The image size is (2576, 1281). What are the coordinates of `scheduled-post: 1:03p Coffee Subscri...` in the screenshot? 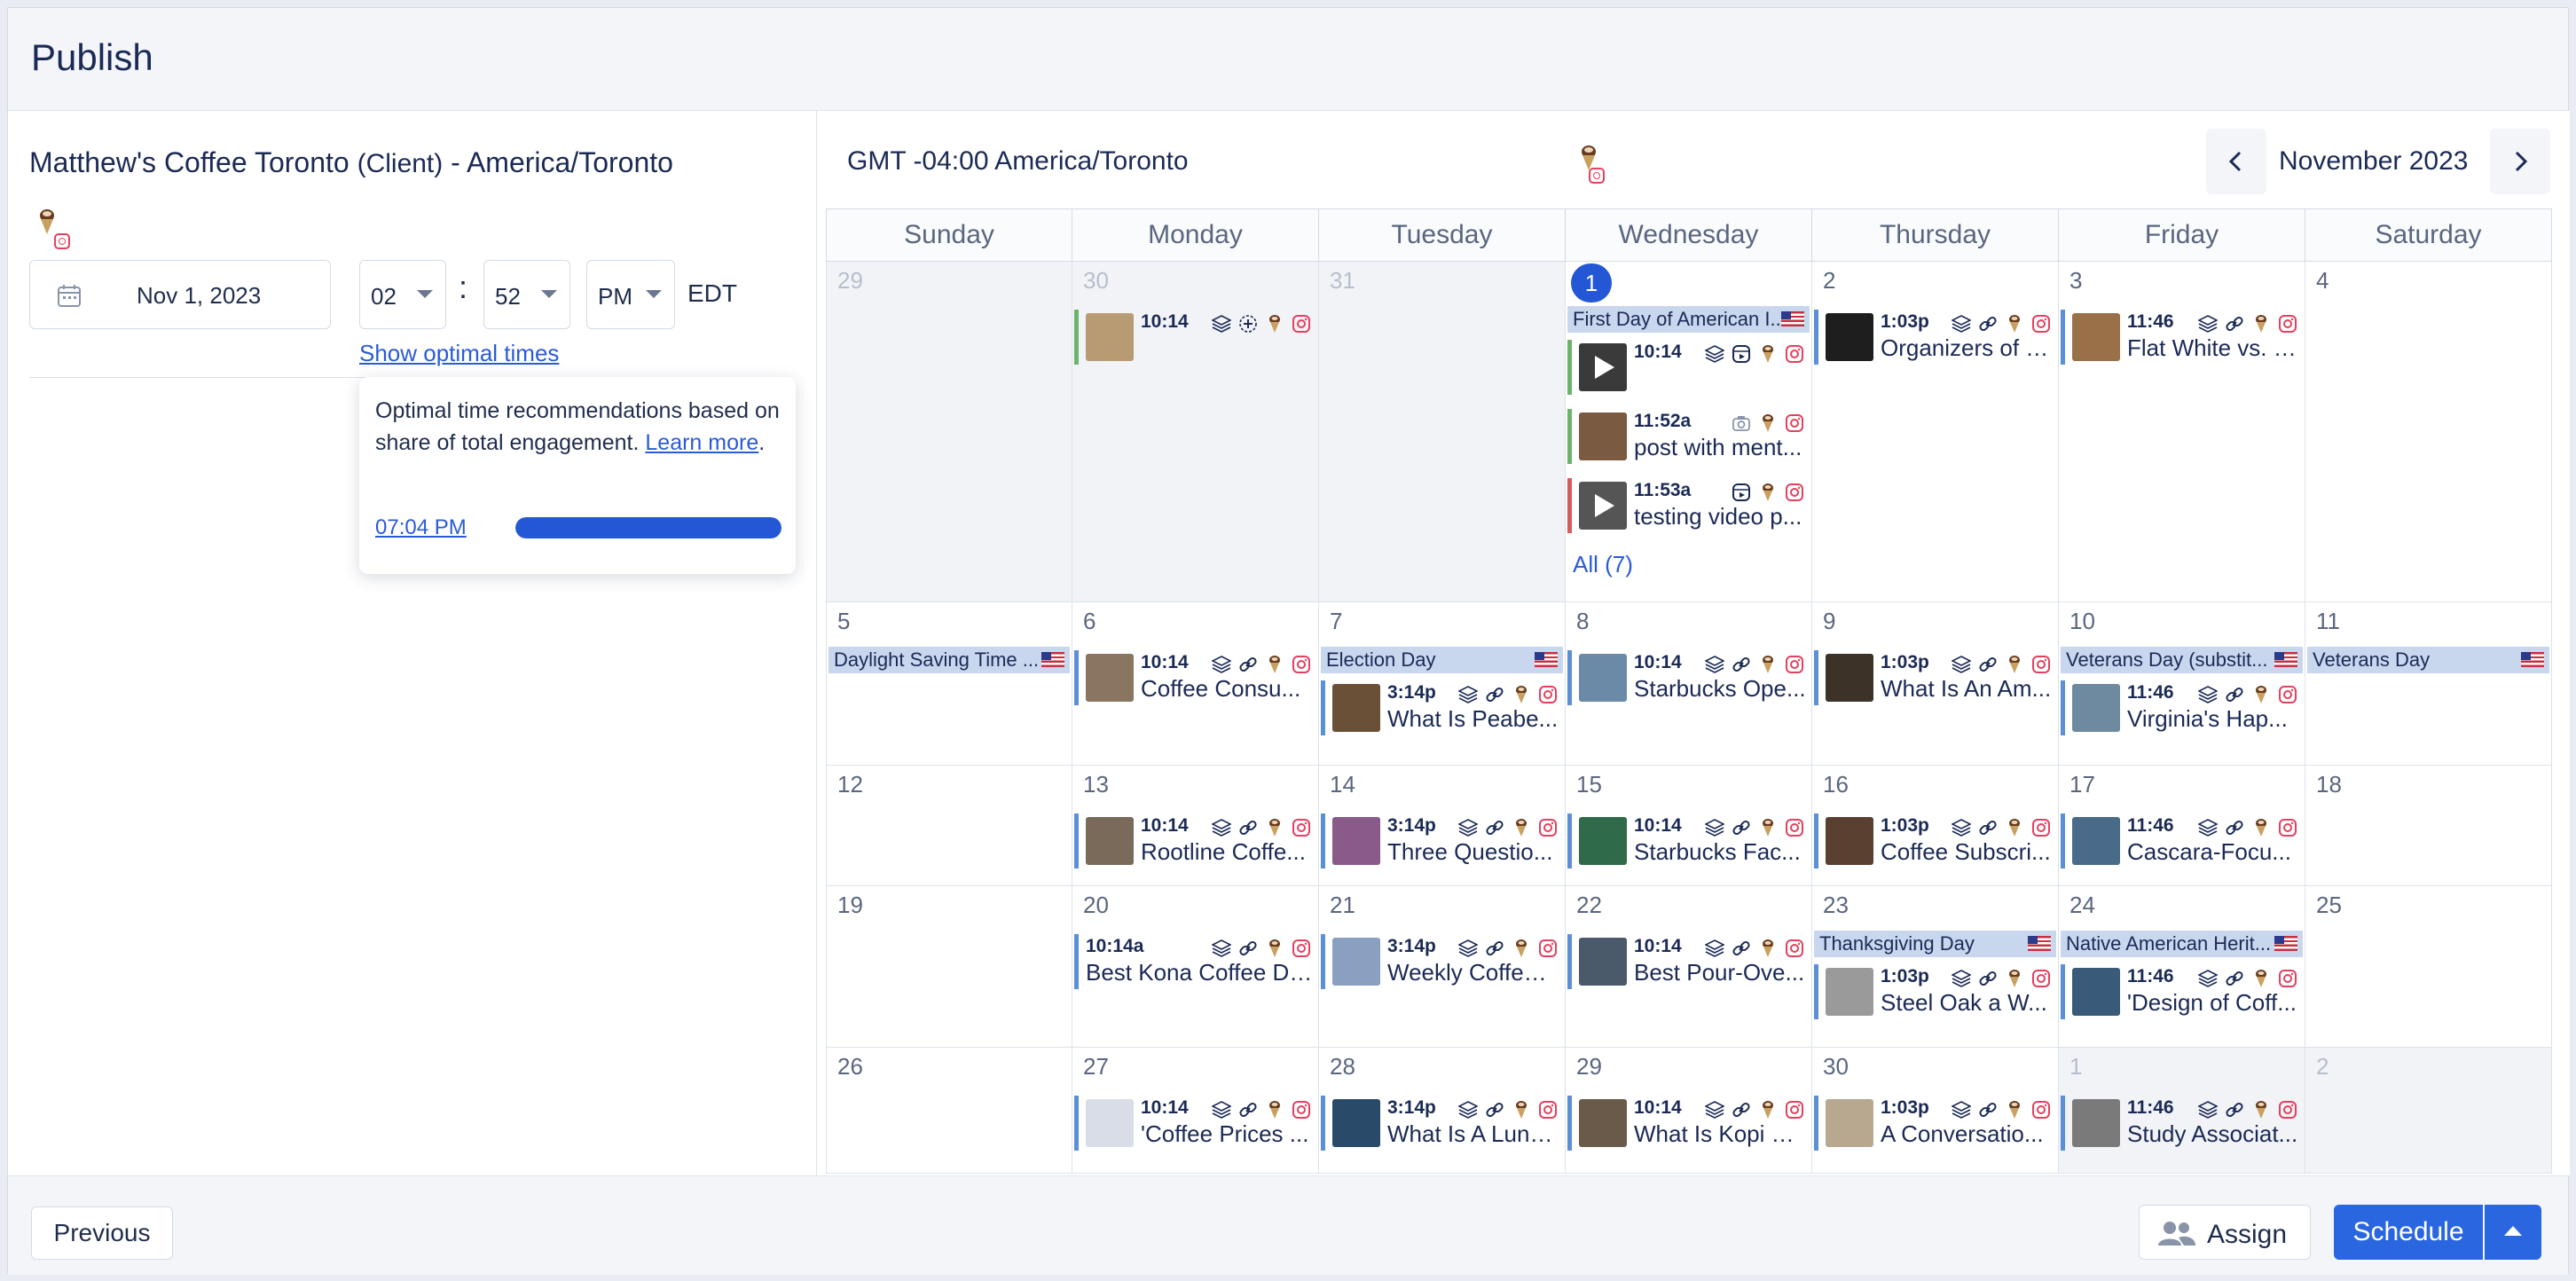 It's located at (1935, 840).